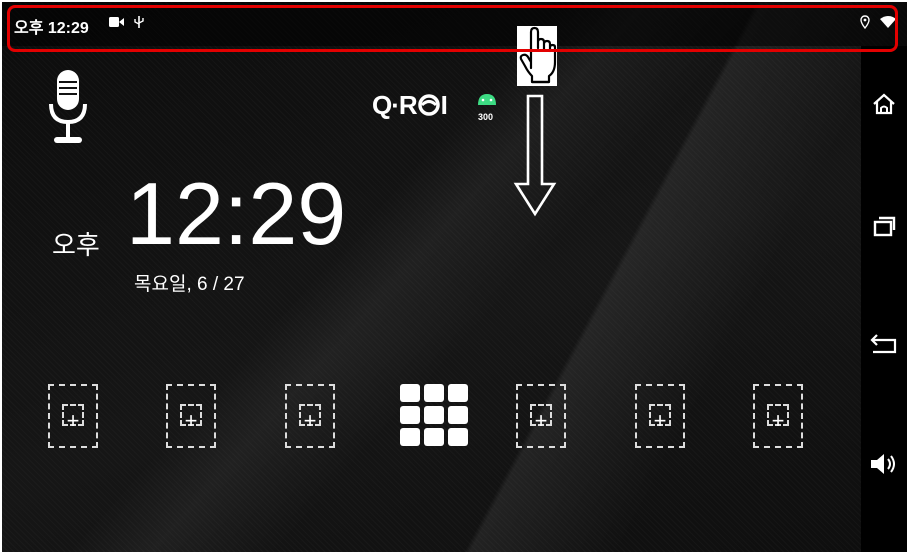 This screenshot has height=554, width=909. I want to click on logo-sub: 300, so click(486, 117).